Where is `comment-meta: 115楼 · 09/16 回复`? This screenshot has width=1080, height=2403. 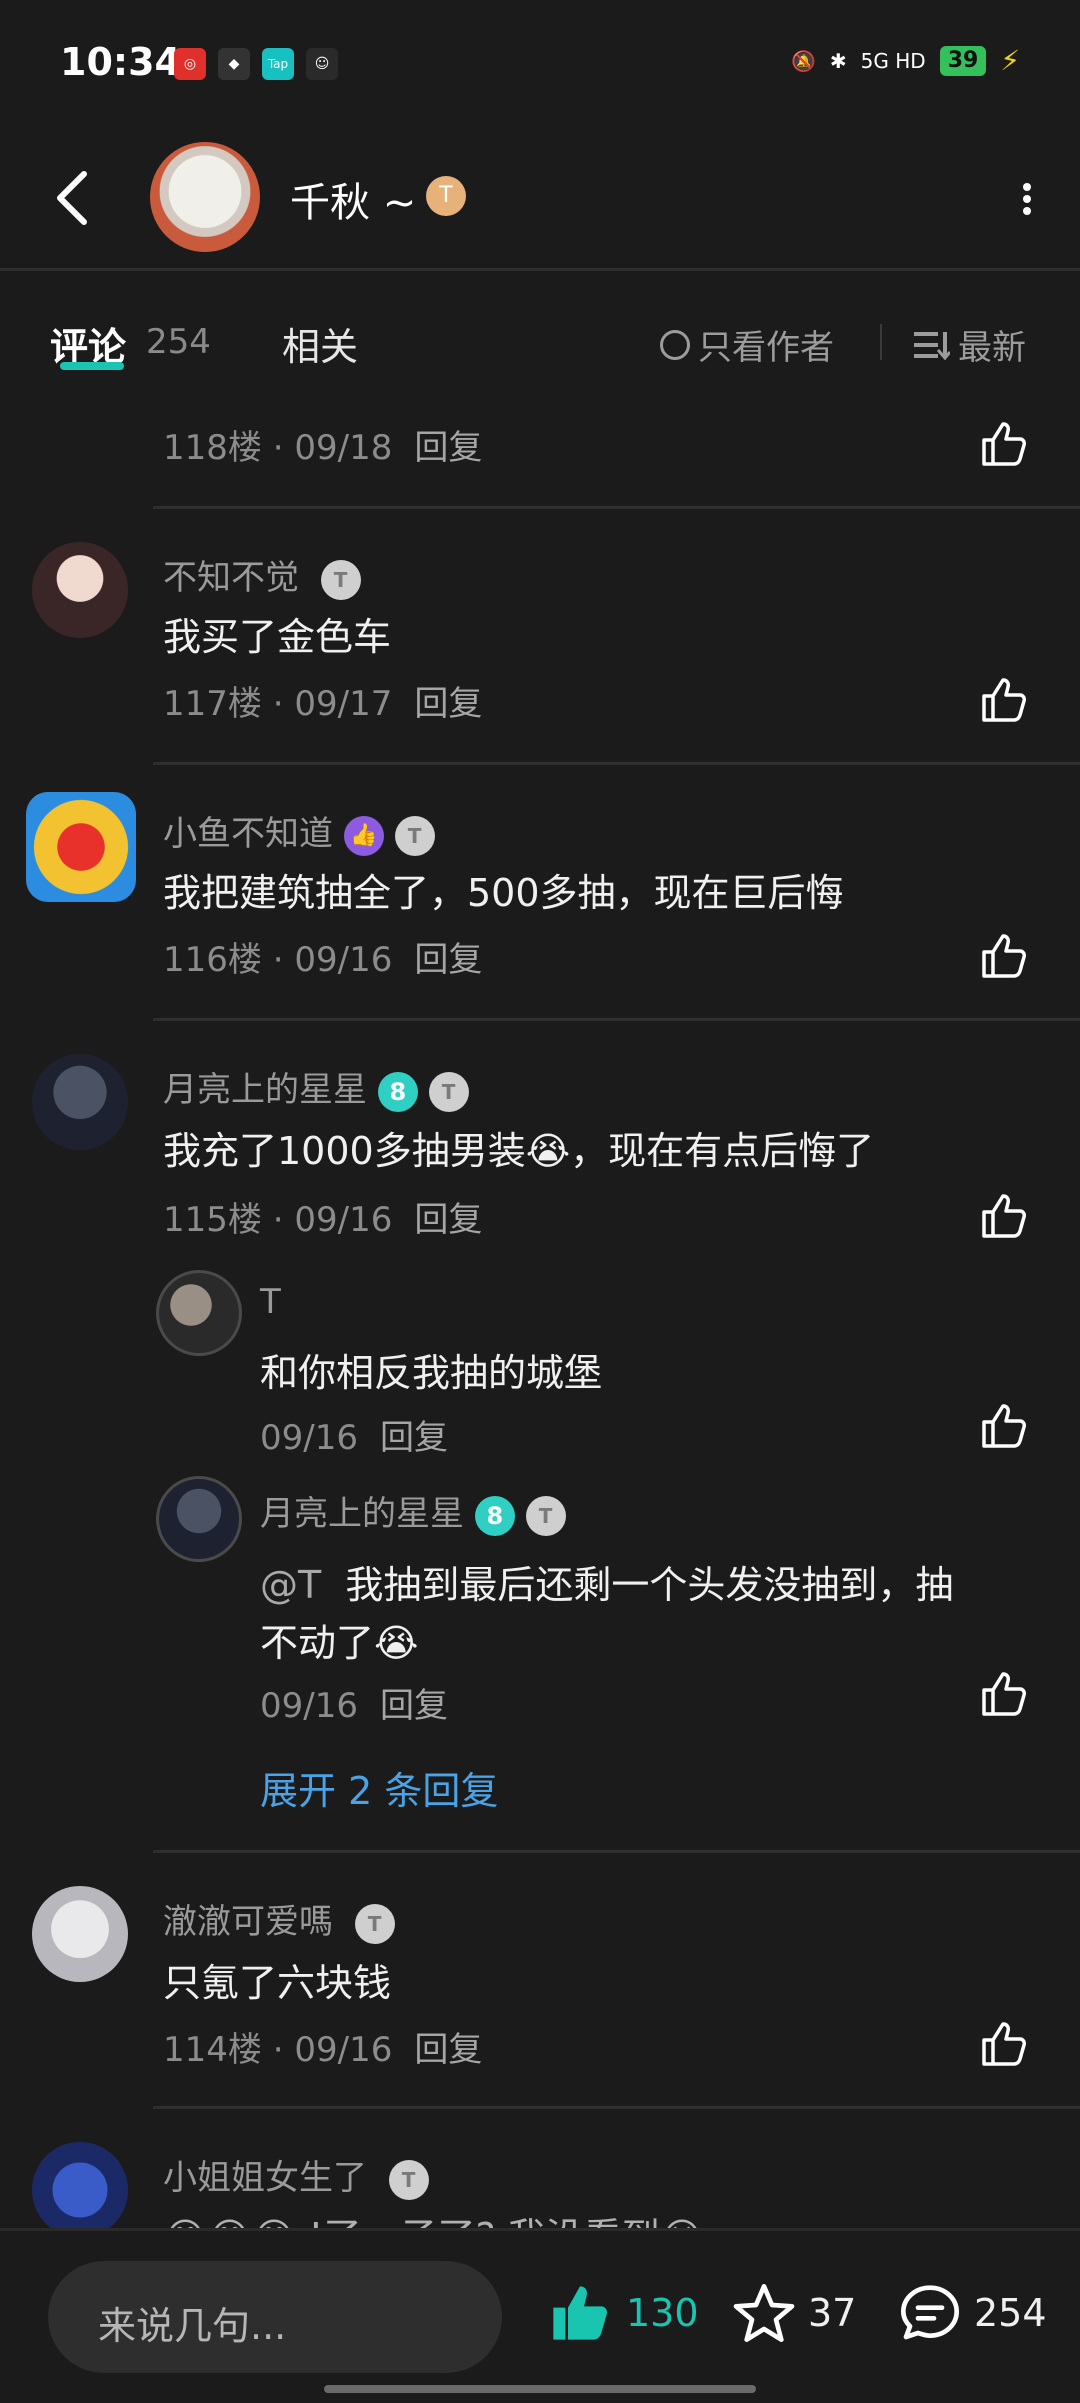
comment-meta: 115楼 · 09/16 回复 is located at coordinates (323, 1220).